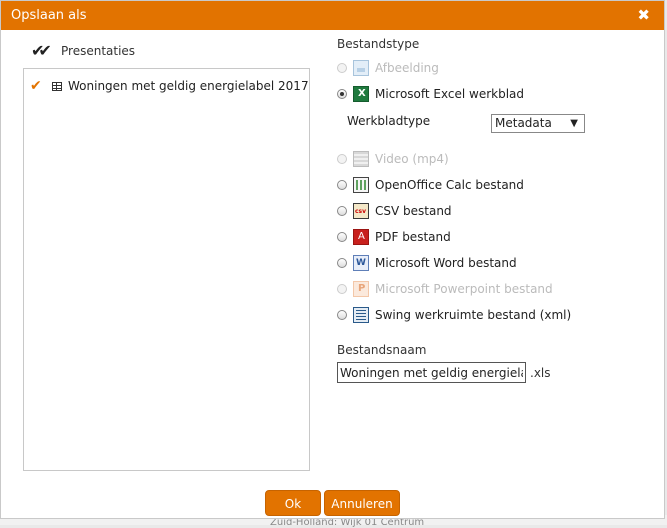 The width and height of the screenshot is (667, 528). I want to click on option-excel-label: Microsoft Excel werkblad, so click(450, 94).